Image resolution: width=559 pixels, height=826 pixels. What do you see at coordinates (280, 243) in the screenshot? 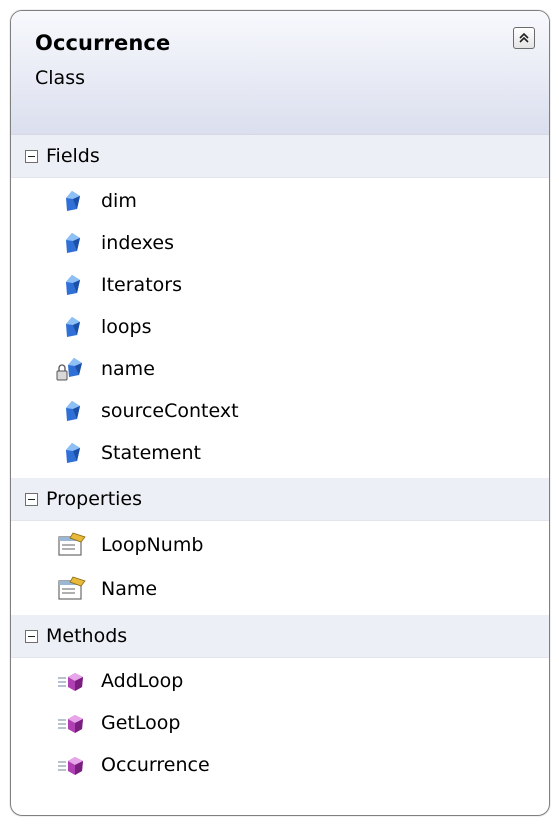
I see `field-row: indexes` at bounding box center [280, 243].